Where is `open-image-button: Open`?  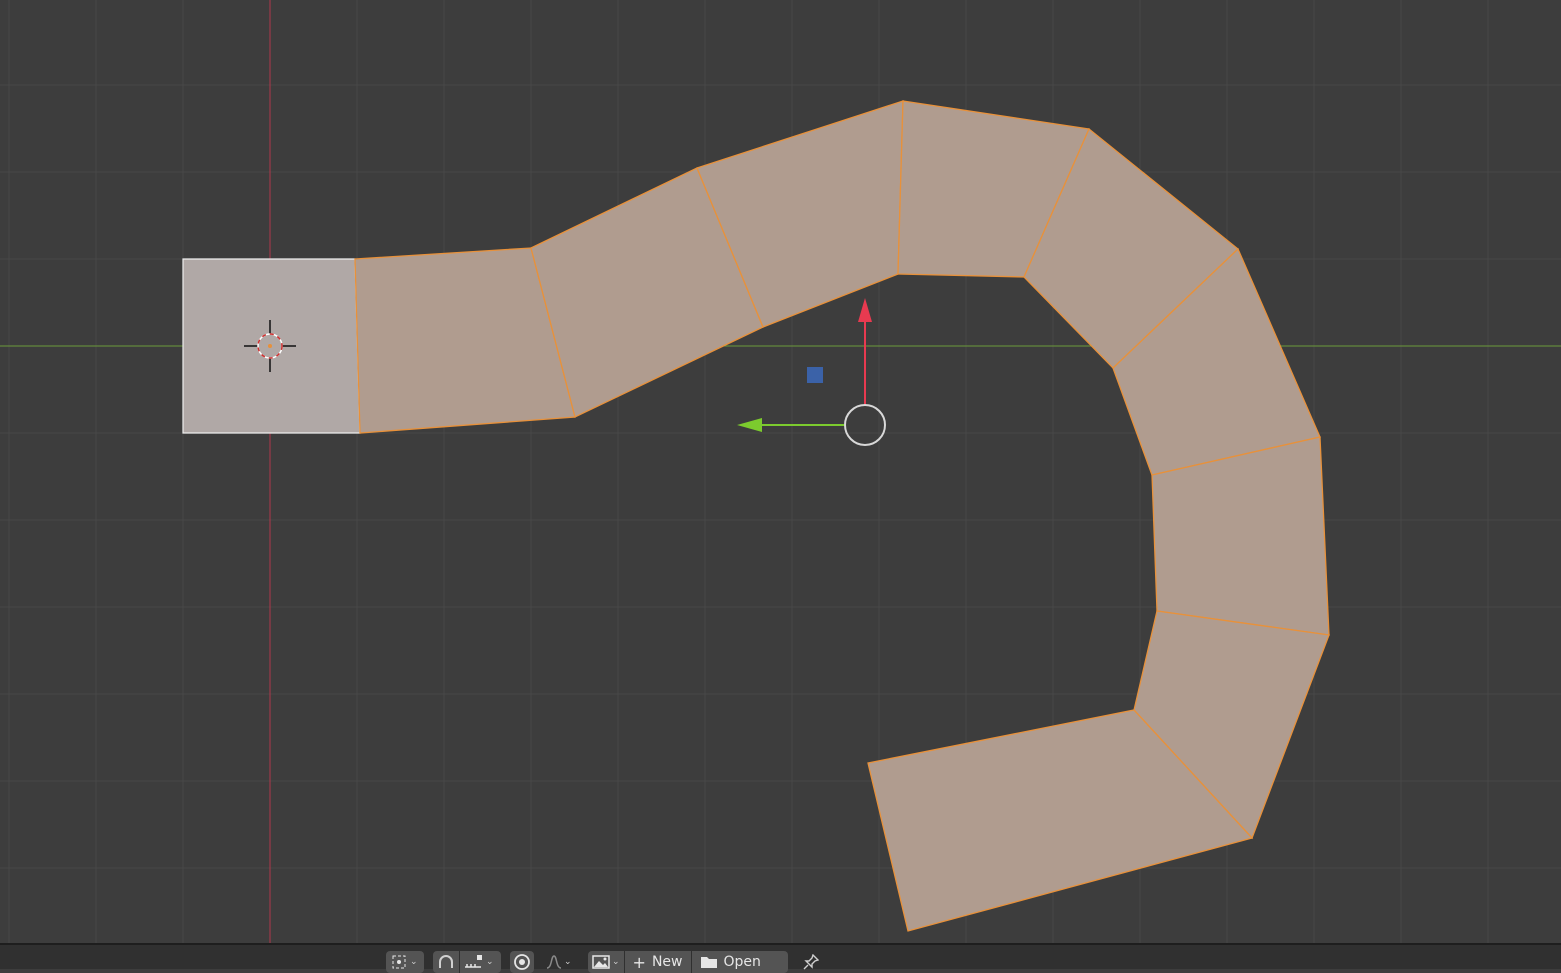
open-image-button: Open is located at coordinates (730, 962).